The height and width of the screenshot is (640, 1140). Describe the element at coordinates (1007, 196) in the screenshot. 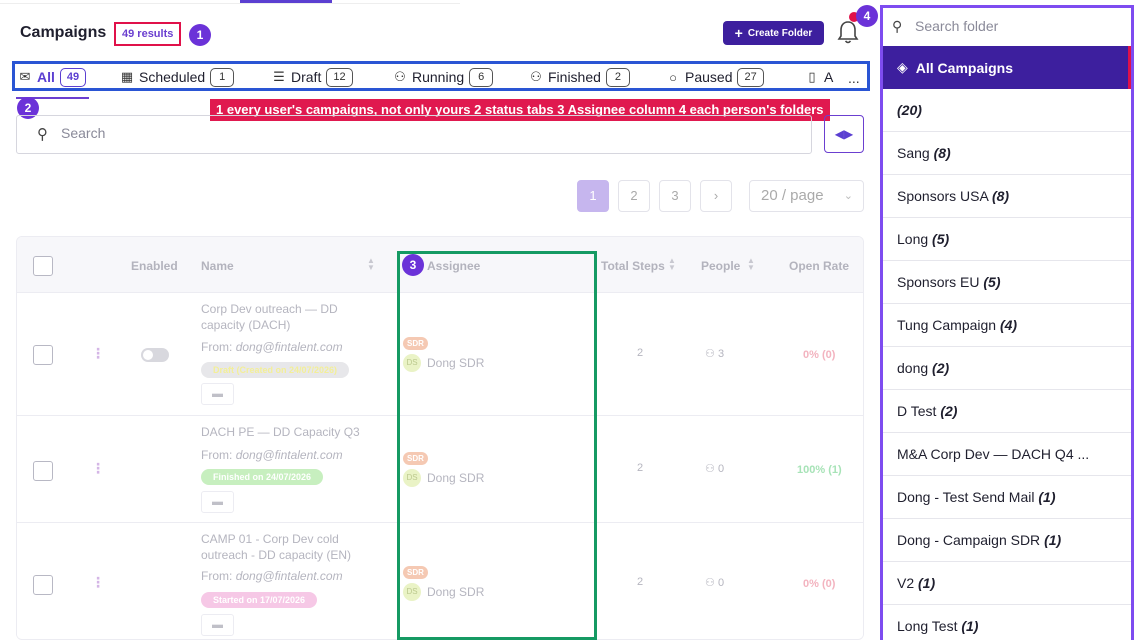

I see `folder-item: Sponsors USA (8)` at that location.